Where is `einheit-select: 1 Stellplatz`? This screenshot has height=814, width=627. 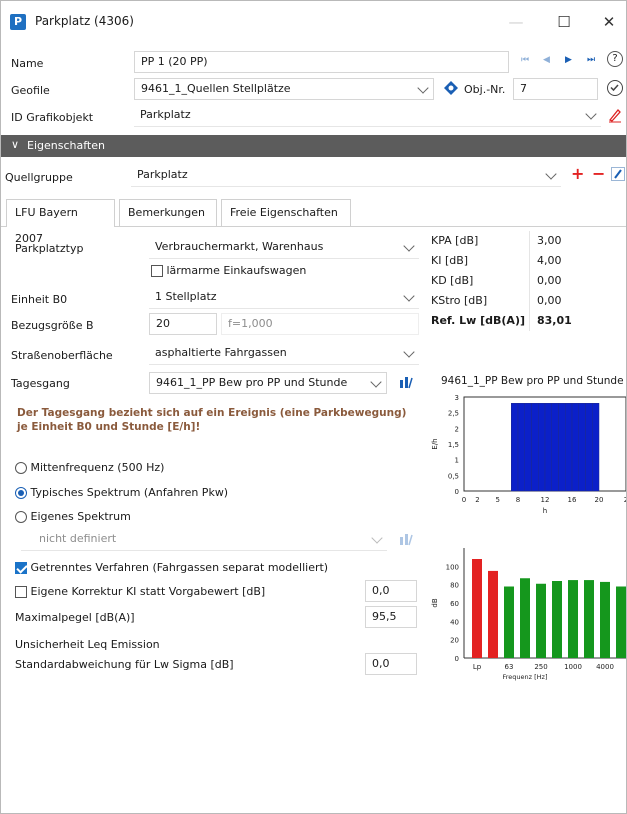
einheit-select: 1 Stellplatz is located at coordinates (284, 298).